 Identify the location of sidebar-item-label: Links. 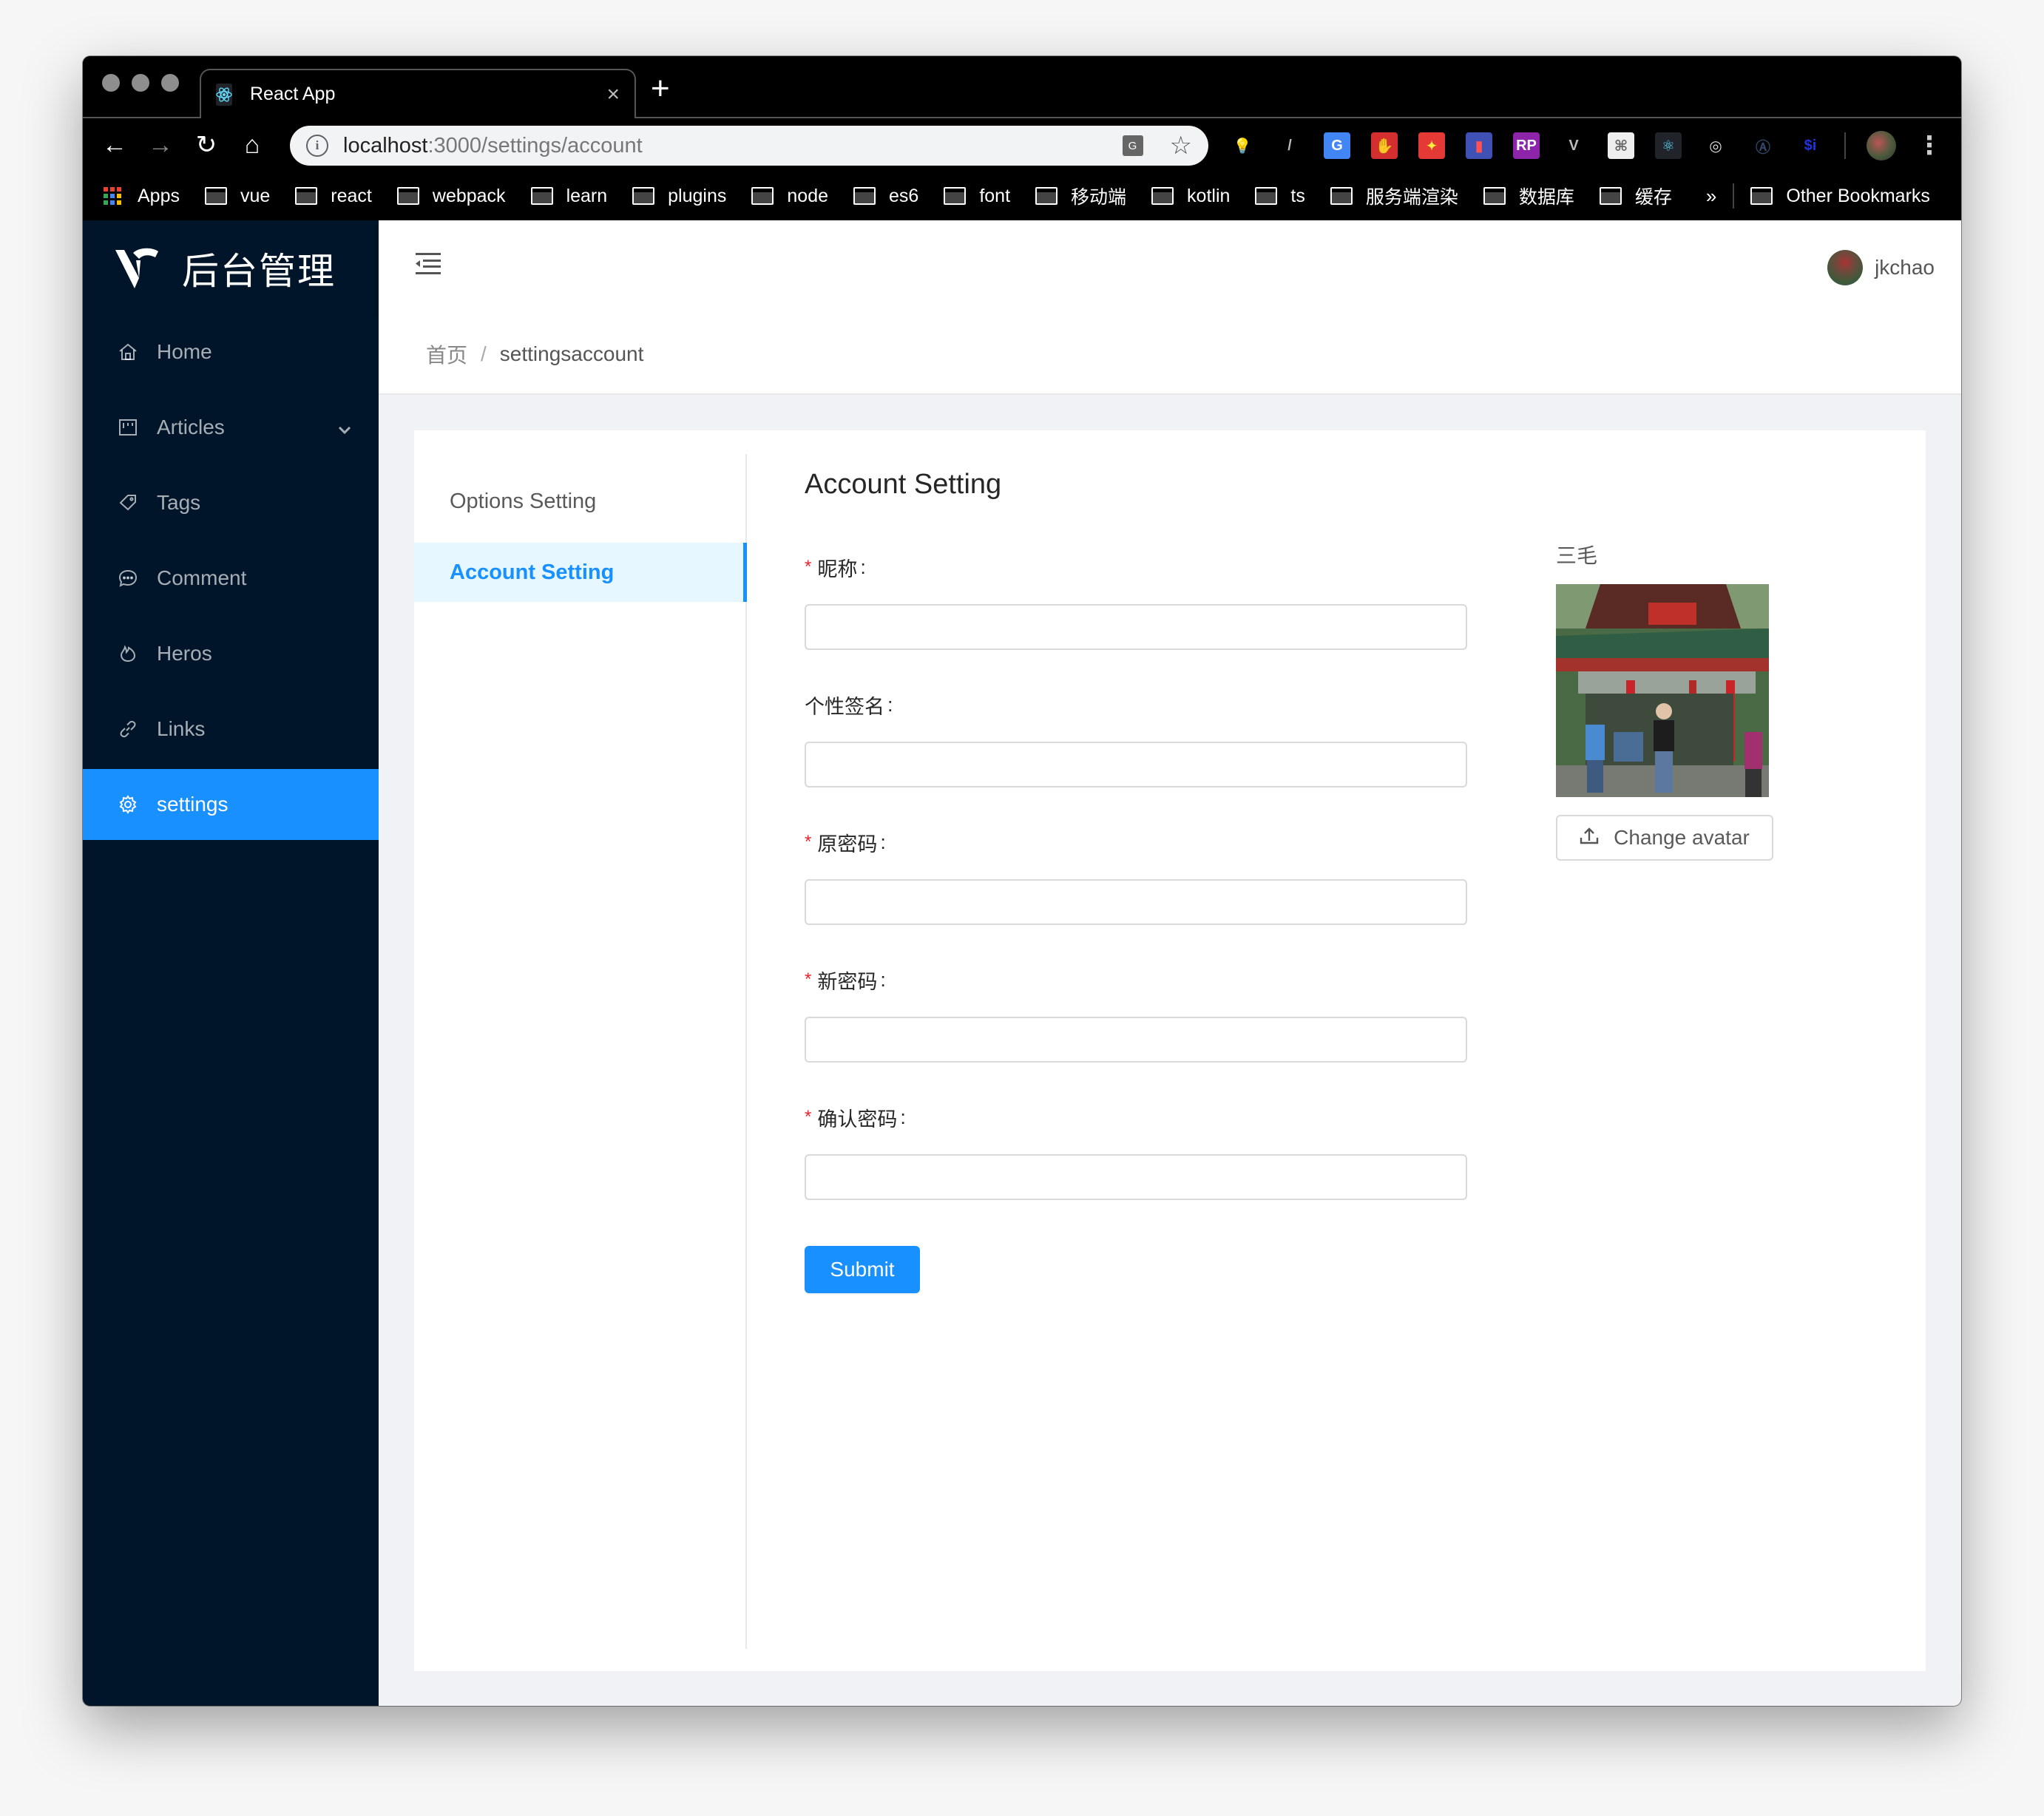
(181, 728).